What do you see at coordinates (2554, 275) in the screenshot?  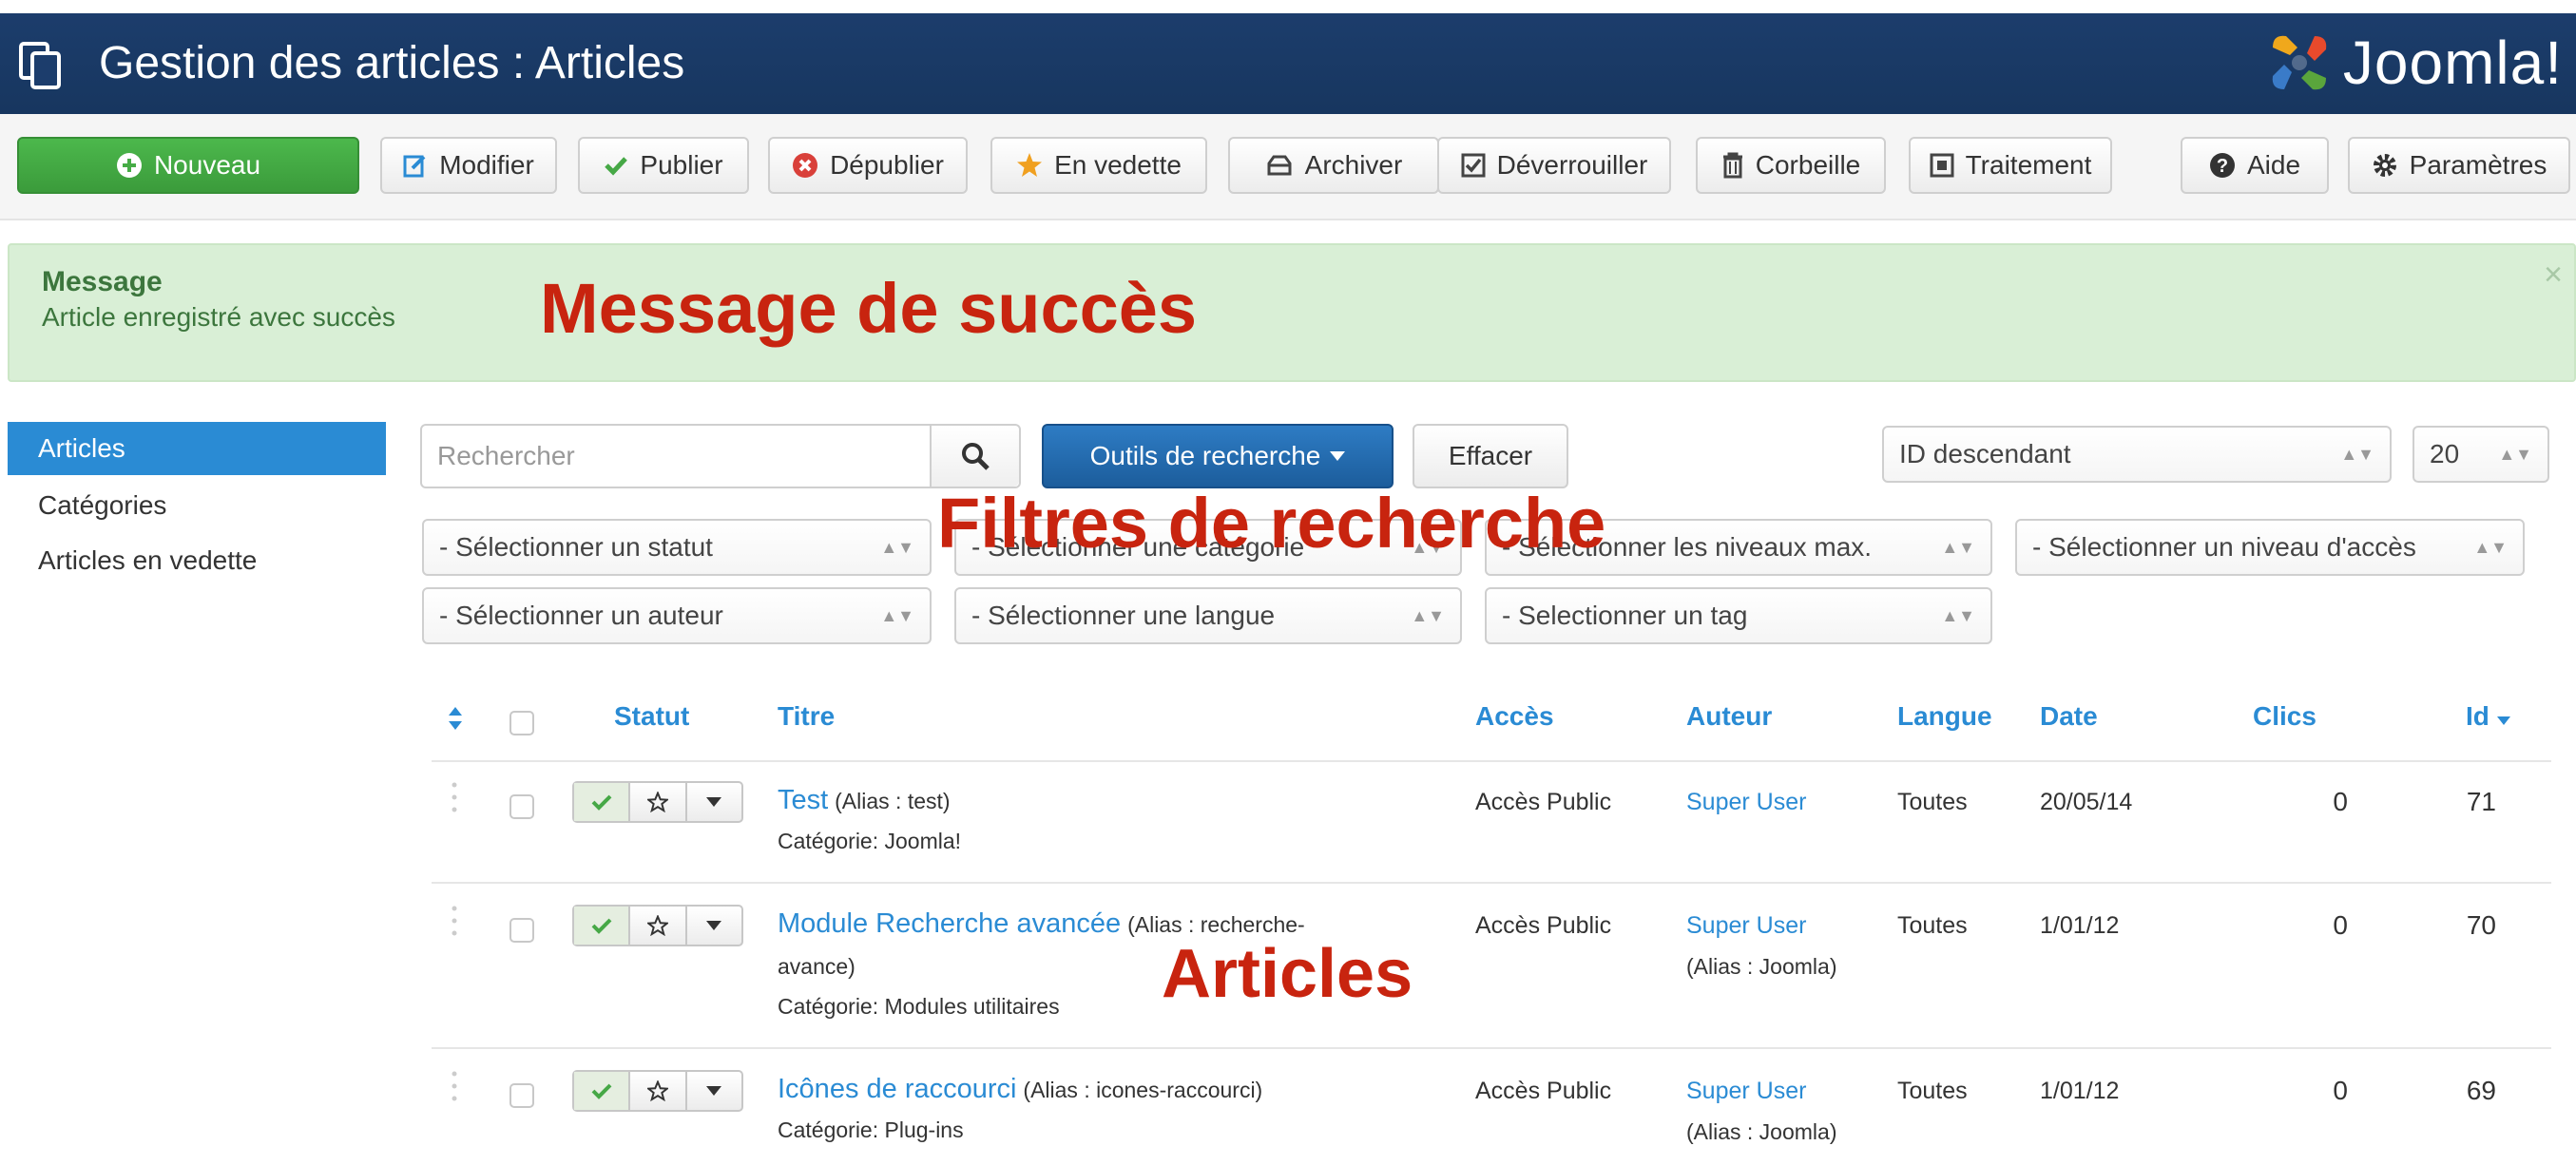 I see `close-icon: ×` at bounding box center [2554, 275].